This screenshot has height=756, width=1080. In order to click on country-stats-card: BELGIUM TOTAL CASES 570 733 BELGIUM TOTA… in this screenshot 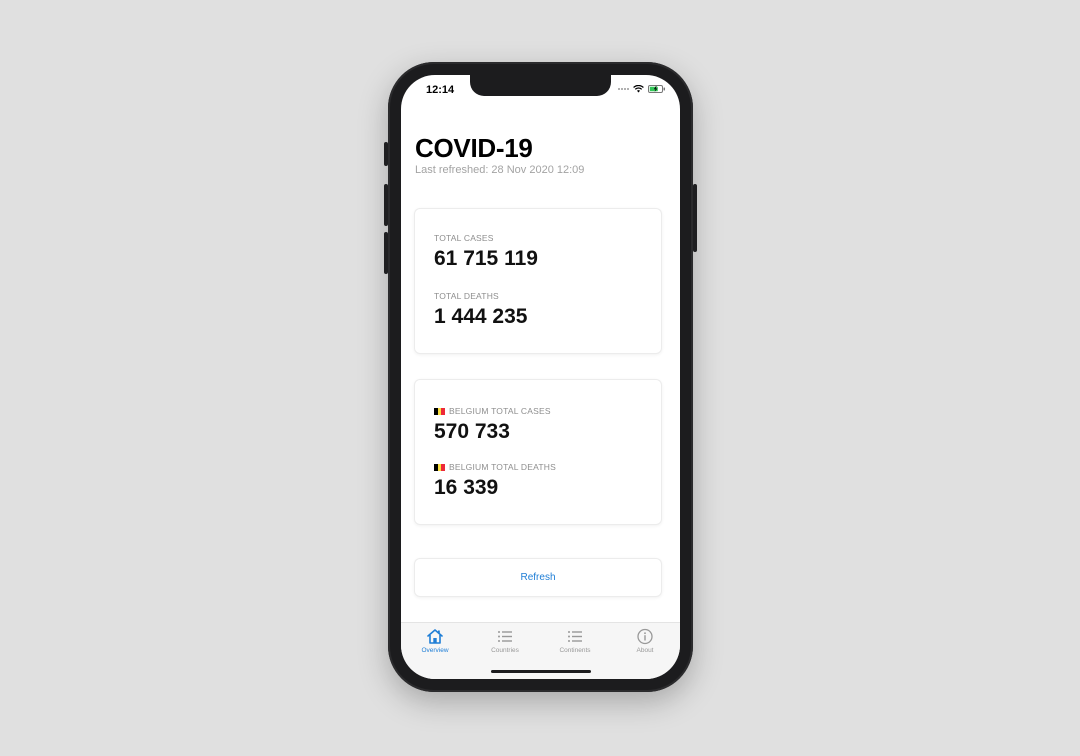, I will do `click(538, 452)`.